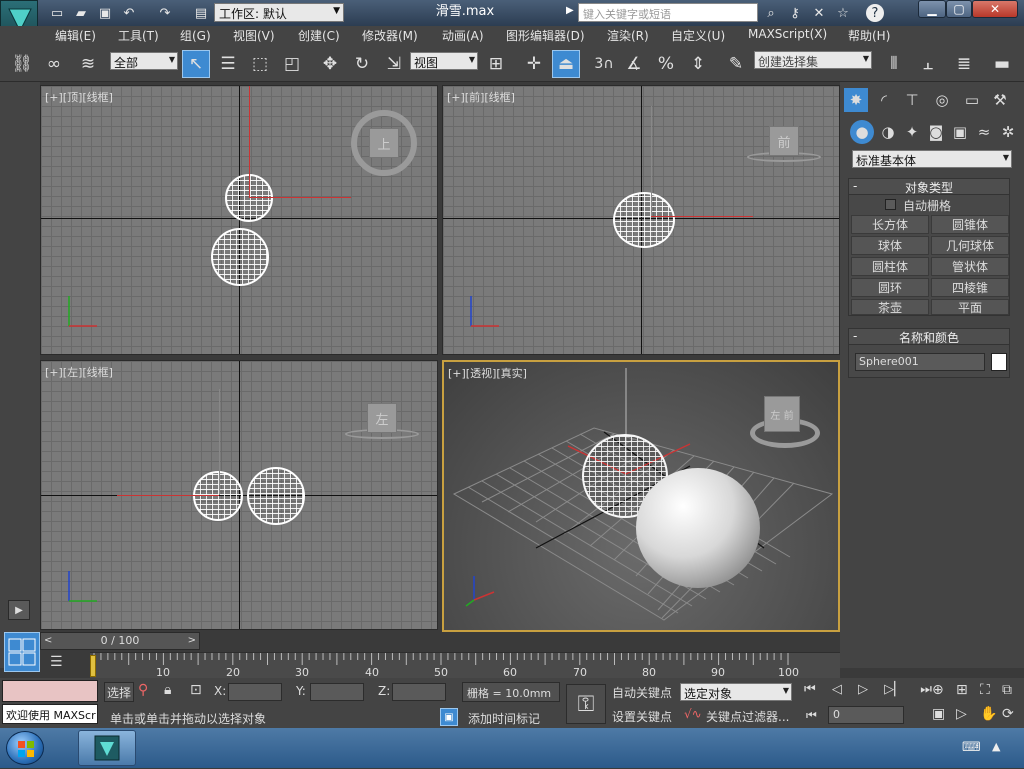 This screenshot has height=769, width=1024. What do you see at coordinates (960, 132) in the screenshot?
I see `helpers-icon: ▣` at bounding box center [960, 132].